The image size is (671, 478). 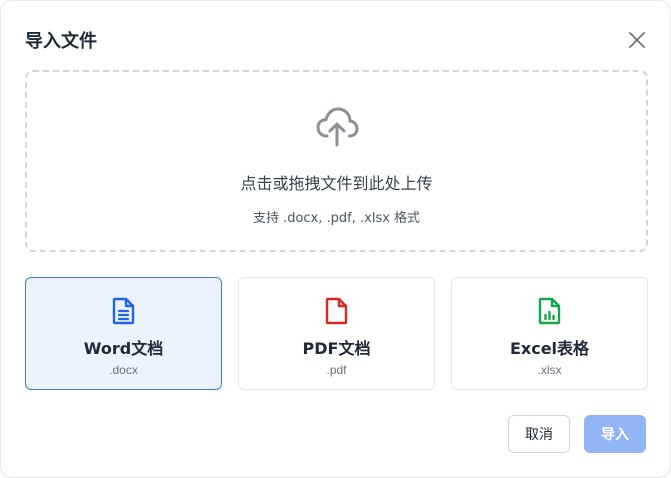 I want to click on word-file-icon, so click(x=123, y=311).